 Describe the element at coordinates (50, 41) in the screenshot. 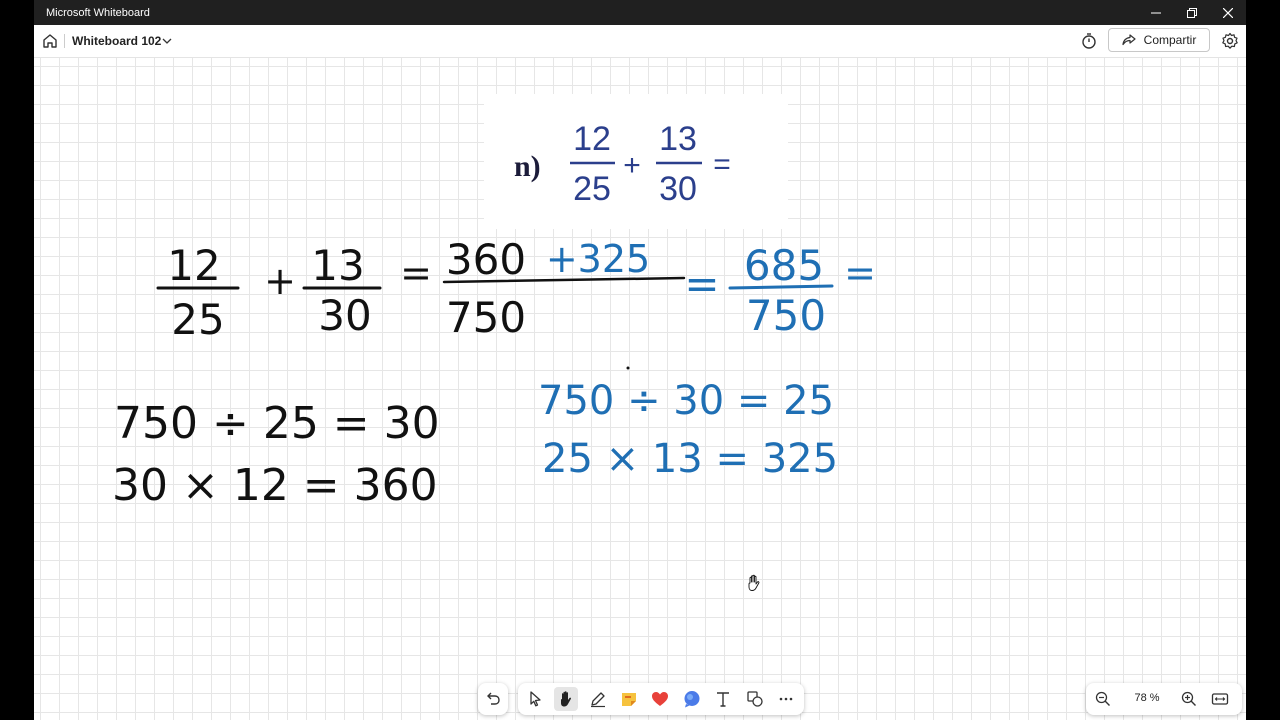

I see `home-icon` at that location.